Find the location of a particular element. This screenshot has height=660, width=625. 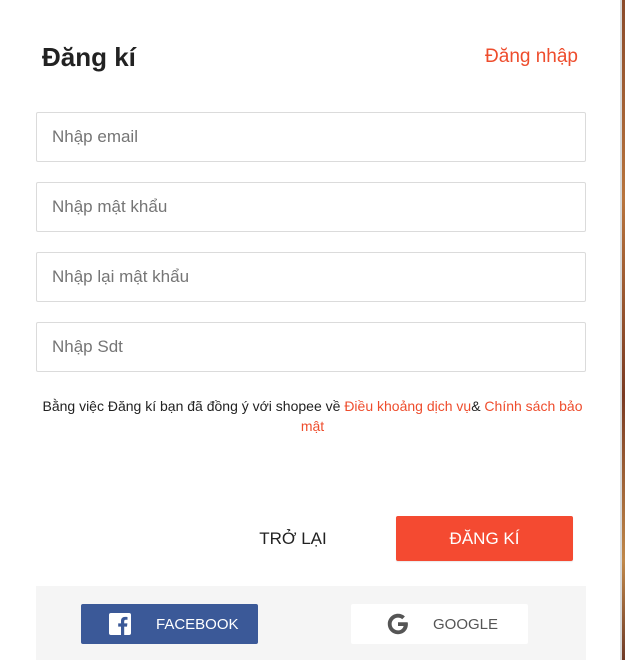

page-title: Đăng kí is located at coordinates (89, 56).